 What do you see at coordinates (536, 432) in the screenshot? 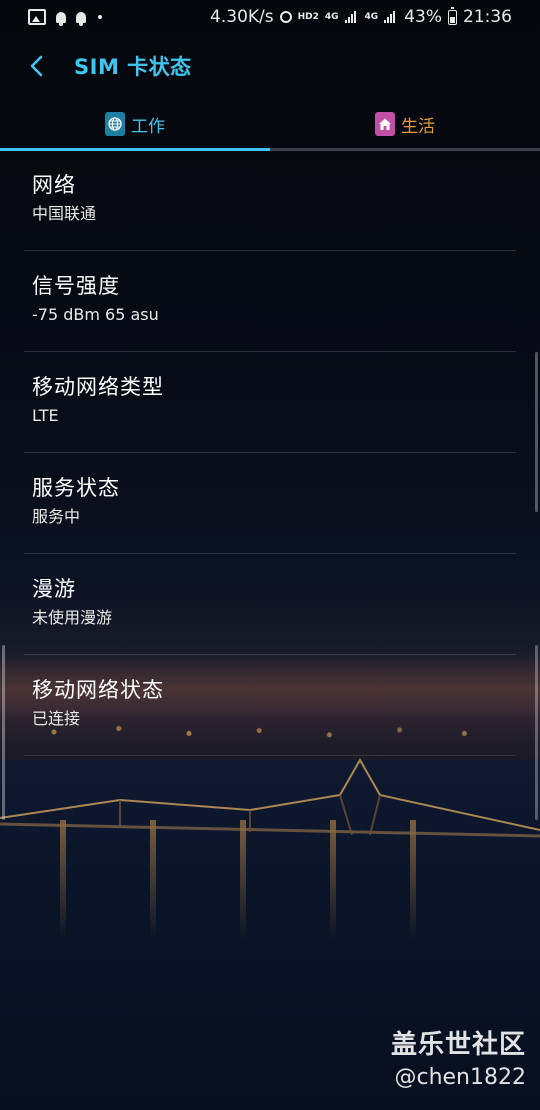
I see `scrollbar` at bounding box center [536, 432].